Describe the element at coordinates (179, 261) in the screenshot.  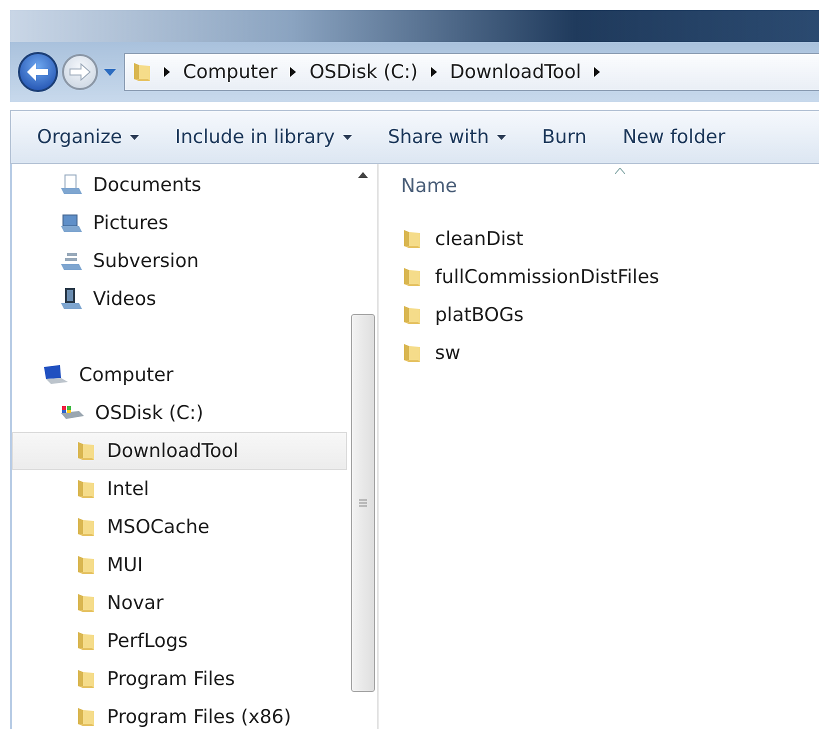
I see `nav-item: Subversion` at that location.